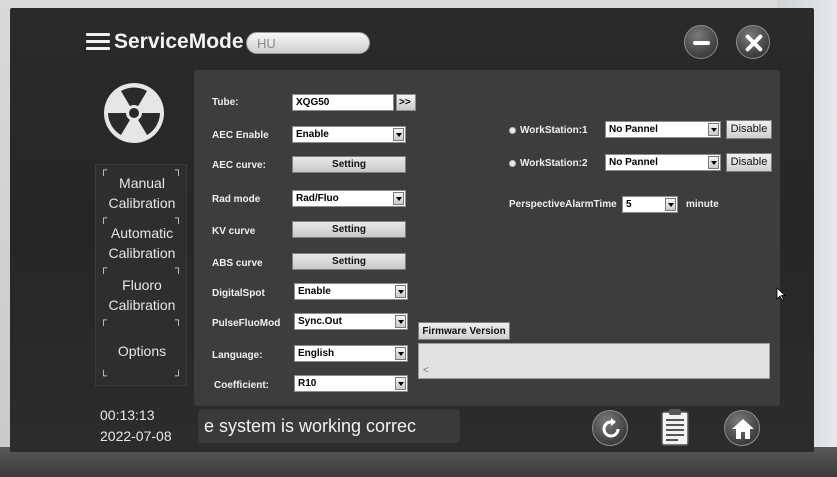 This screenshot has height=477, width=837. What do you see at coordinates (317, 198) in the screenshot?
I see `rad-mode-value: Rad/Fluo` at bounding box center [317, 198].